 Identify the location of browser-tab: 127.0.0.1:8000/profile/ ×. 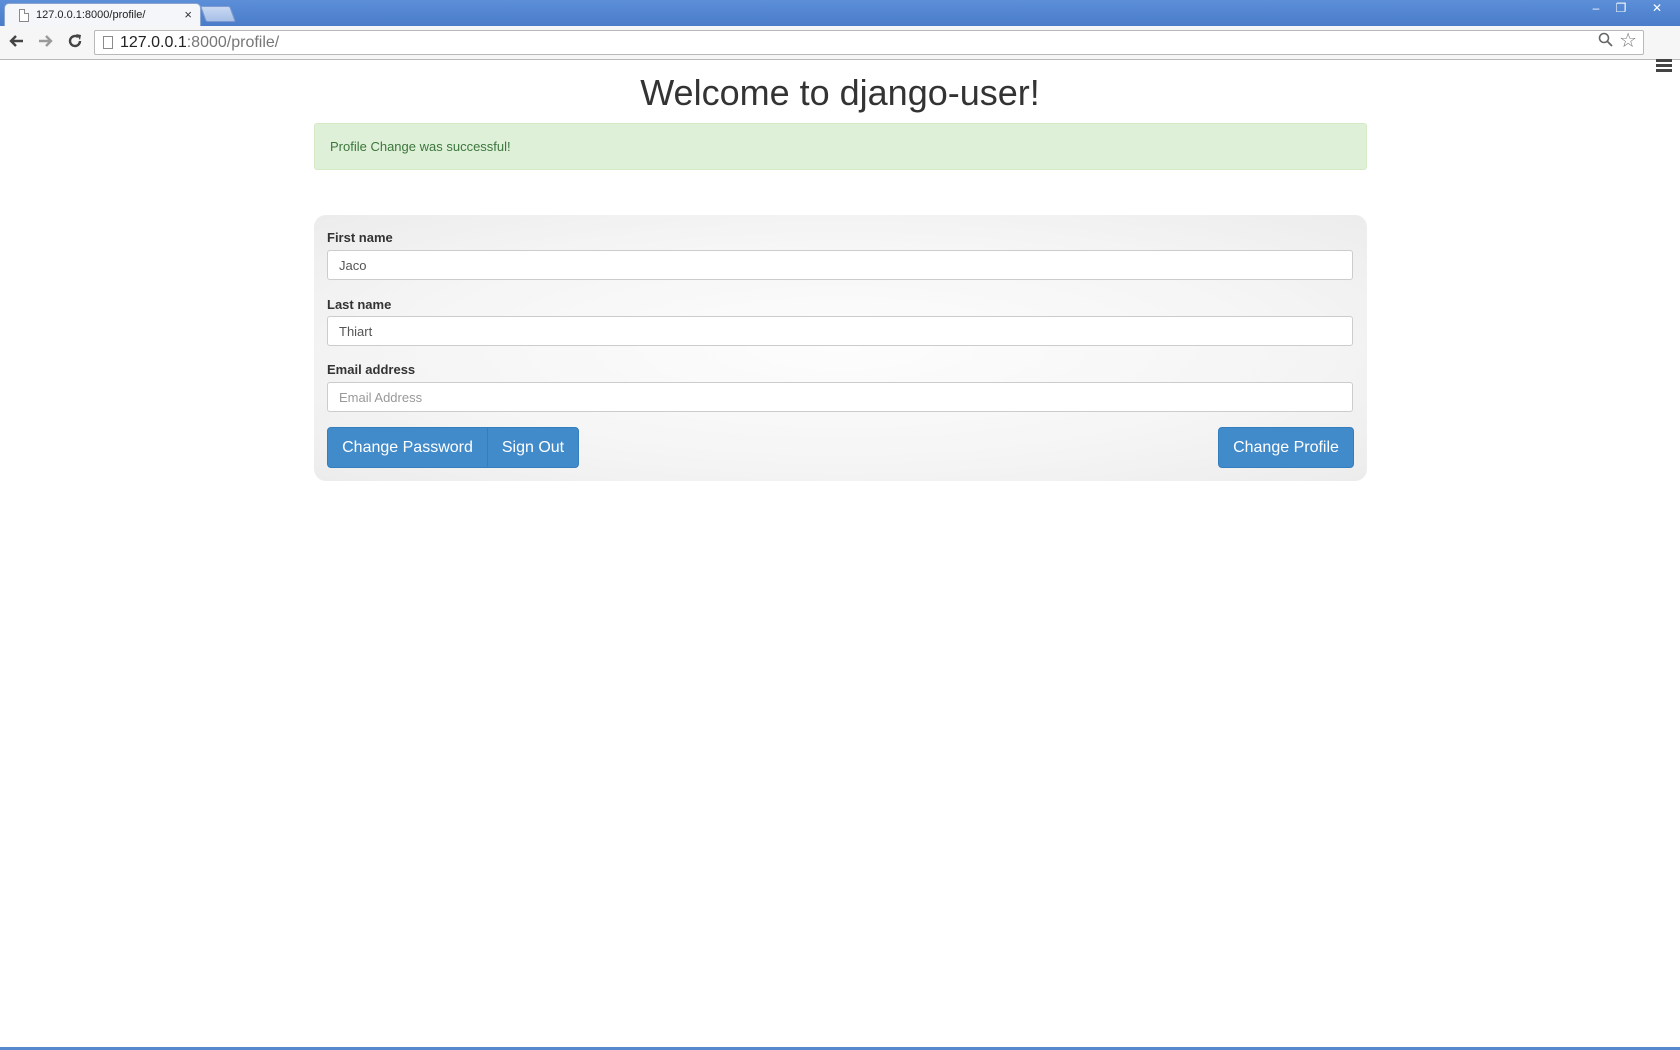
(102, 15).